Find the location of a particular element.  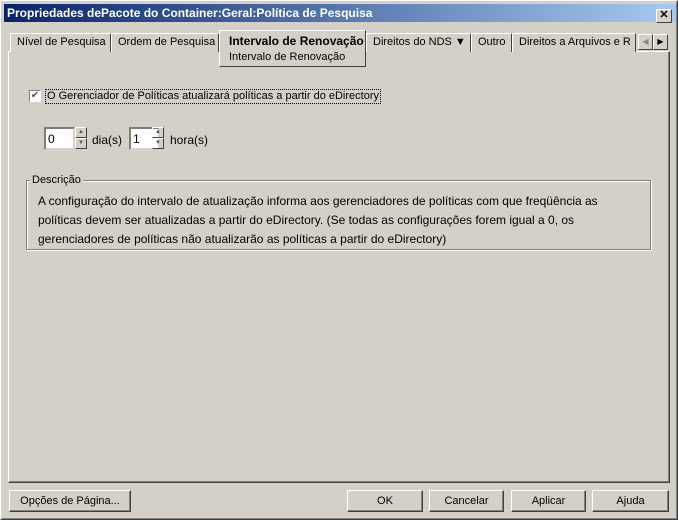

hours-spinner: ▲ ▼ is located at coordinates (158, 138).